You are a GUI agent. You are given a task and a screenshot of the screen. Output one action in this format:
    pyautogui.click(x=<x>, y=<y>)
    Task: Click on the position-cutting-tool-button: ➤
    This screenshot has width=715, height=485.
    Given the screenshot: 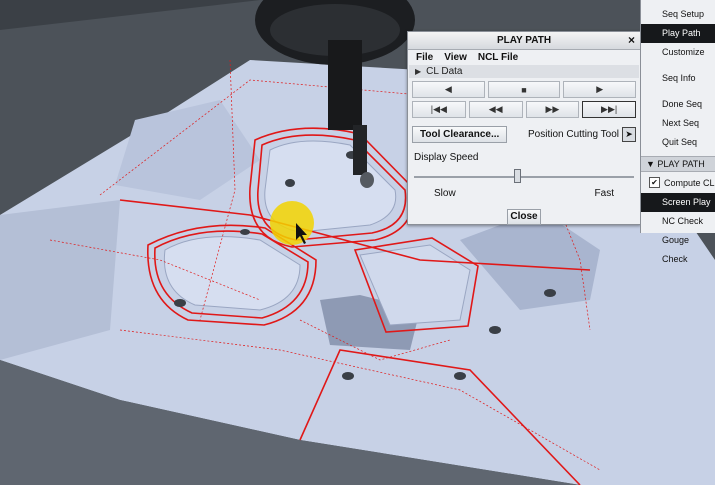 What is the action you would take?
    pyautogui.click(x=629, y=134)
    